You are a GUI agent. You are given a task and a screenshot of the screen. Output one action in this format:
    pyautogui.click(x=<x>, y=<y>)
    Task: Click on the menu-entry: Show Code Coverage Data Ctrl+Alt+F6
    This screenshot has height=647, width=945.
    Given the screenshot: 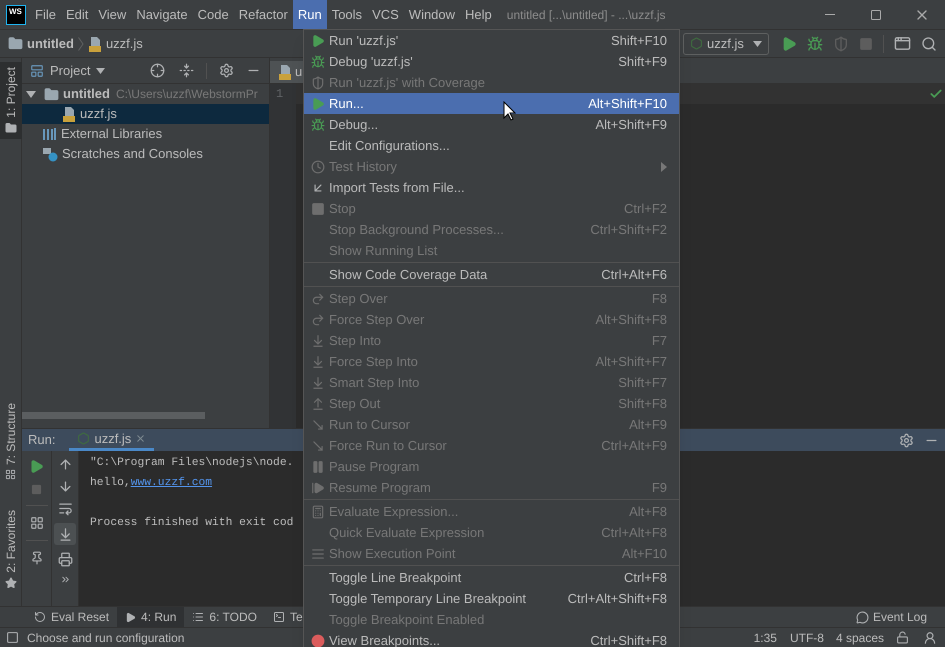 What is the action you would take?
    pyautogui.click(x=491, y=274)
    